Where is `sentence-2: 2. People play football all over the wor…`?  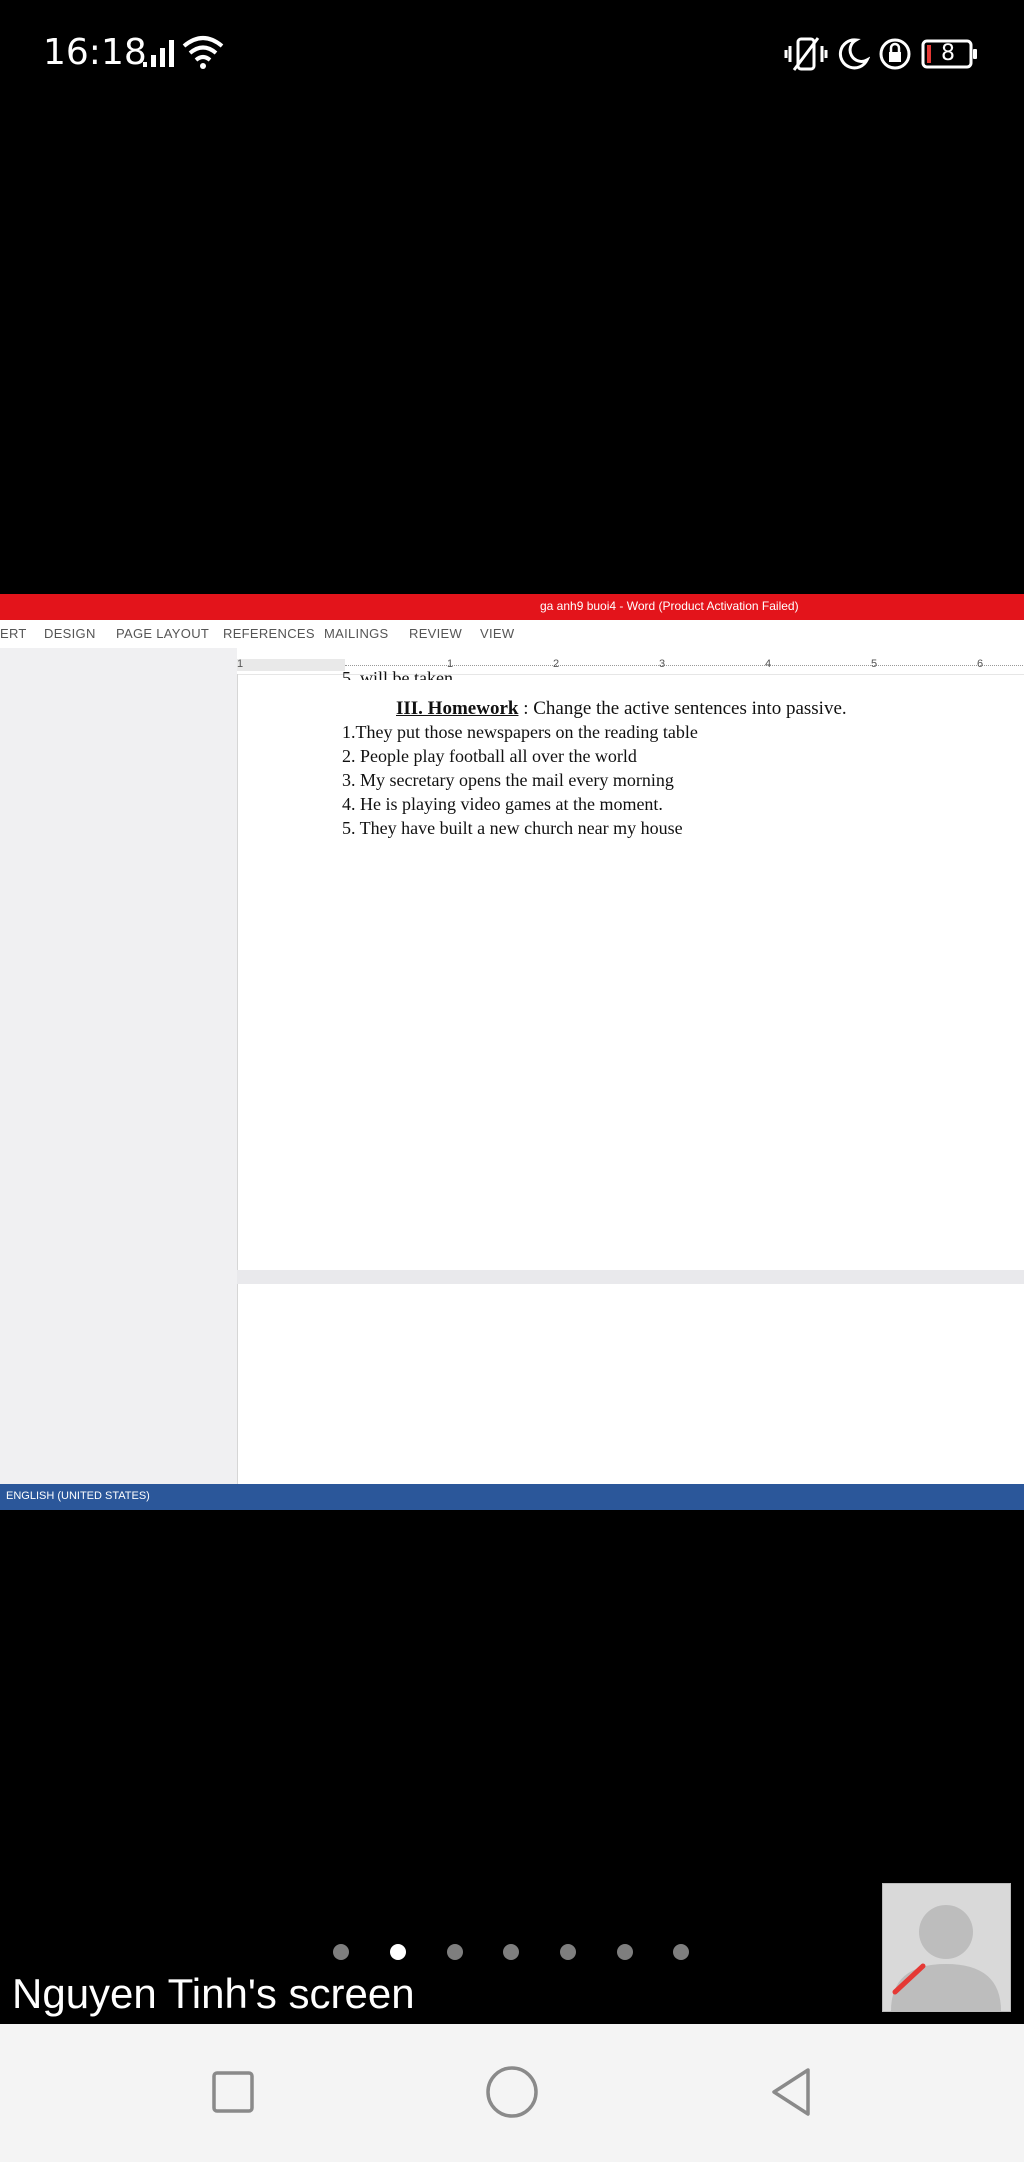 sentence-2: 2. People play football all over the wor… is located at coordinates (489, 756).